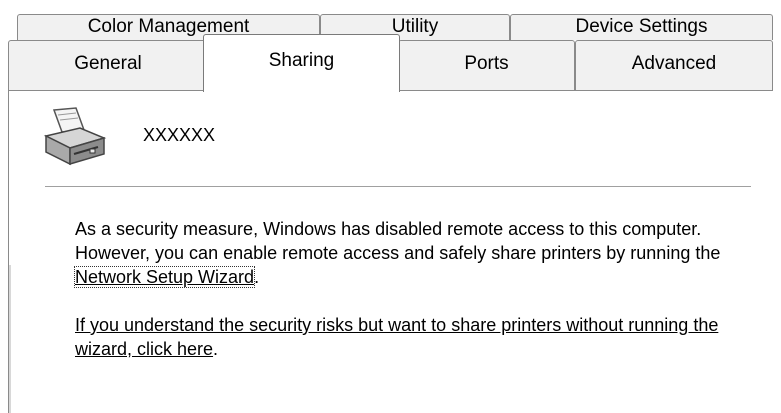 The height and width of the screenshot is (413, 781). Describe the element at coordinates (398, 187) in the screenshot. I see `separator` at that location.